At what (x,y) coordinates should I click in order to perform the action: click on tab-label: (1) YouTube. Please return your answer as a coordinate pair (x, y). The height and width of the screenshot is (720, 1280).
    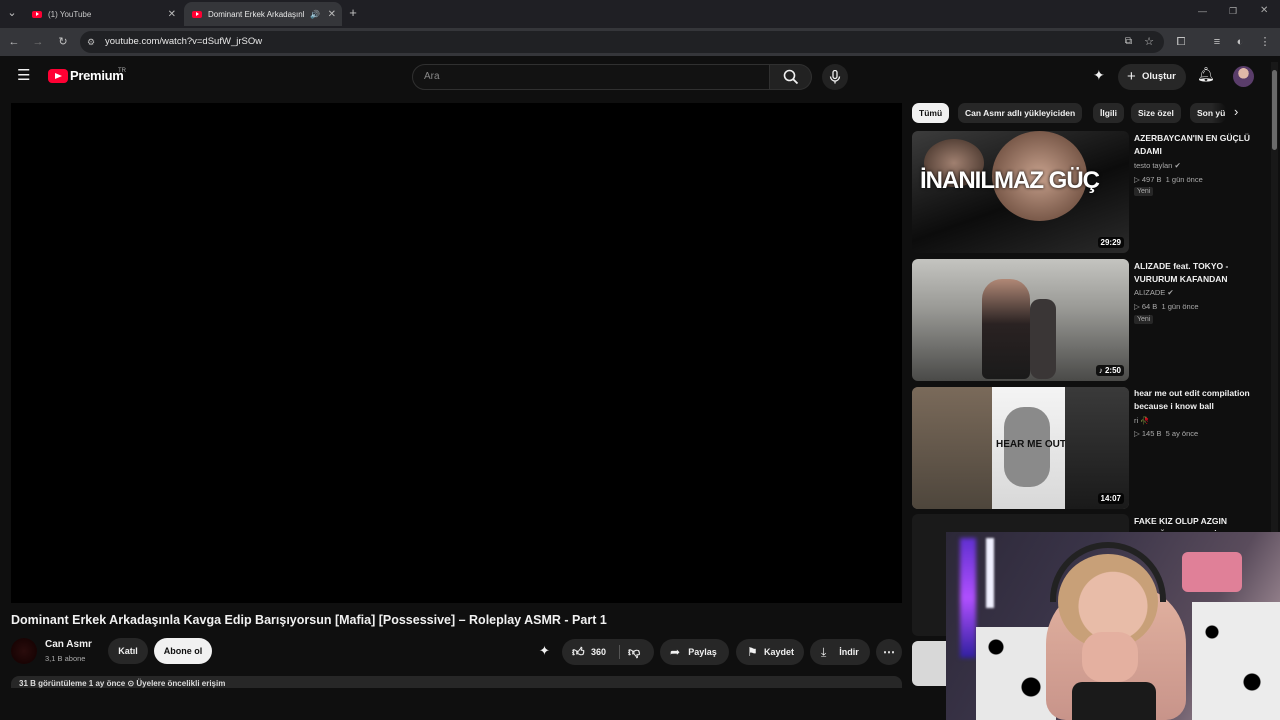
    Looking at the image, I should click on (70, 14).